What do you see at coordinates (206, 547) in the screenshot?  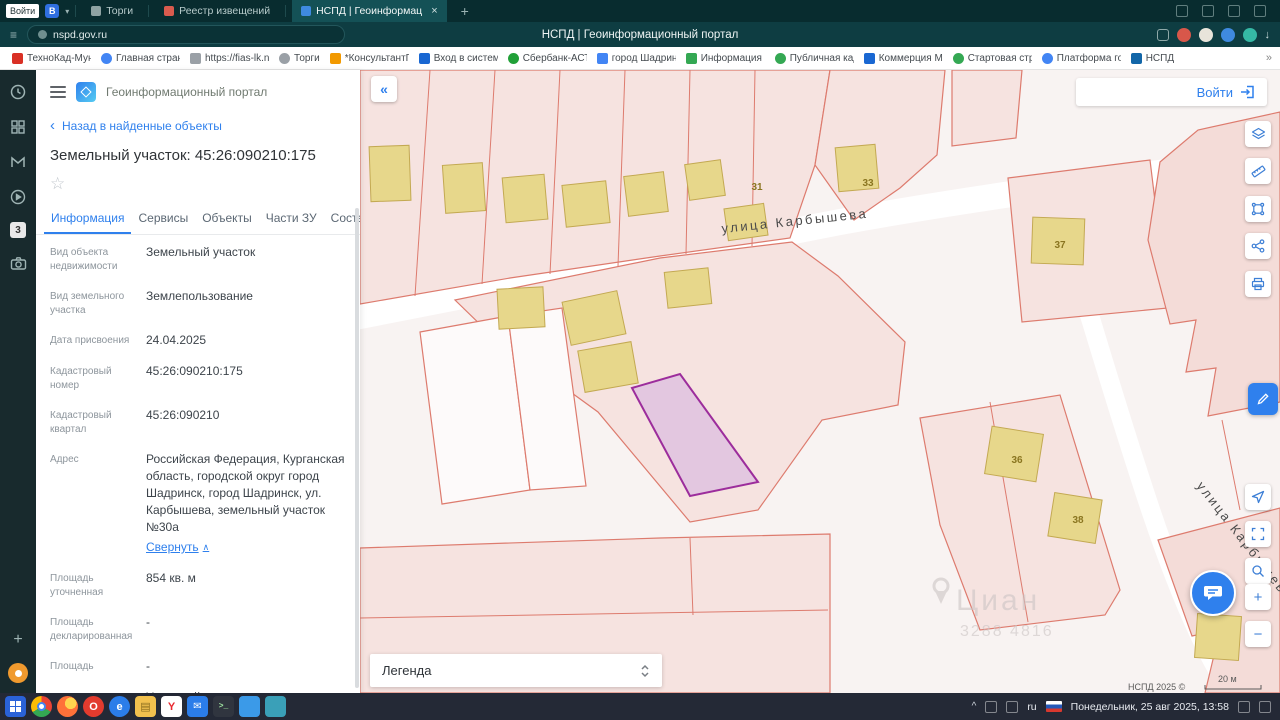 I see `chevron-up-icon: ∧` at bounding box center [206, 547].